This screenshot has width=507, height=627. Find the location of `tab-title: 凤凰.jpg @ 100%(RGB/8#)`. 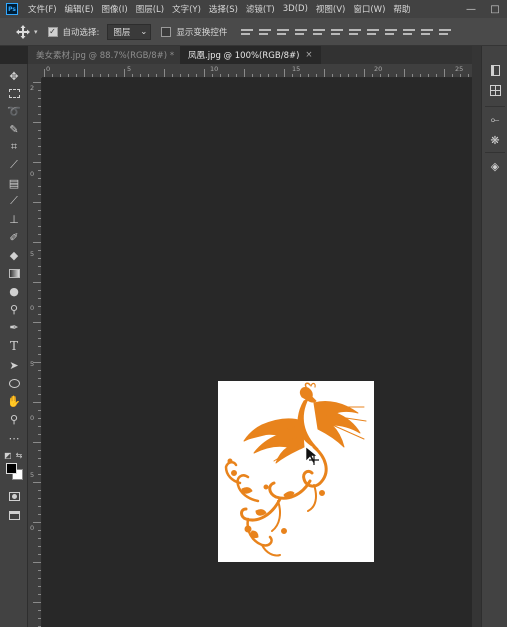

tab-title: 凤凰.jpg @ 100%(RGB/8#) is located at coordinates (244, 56).